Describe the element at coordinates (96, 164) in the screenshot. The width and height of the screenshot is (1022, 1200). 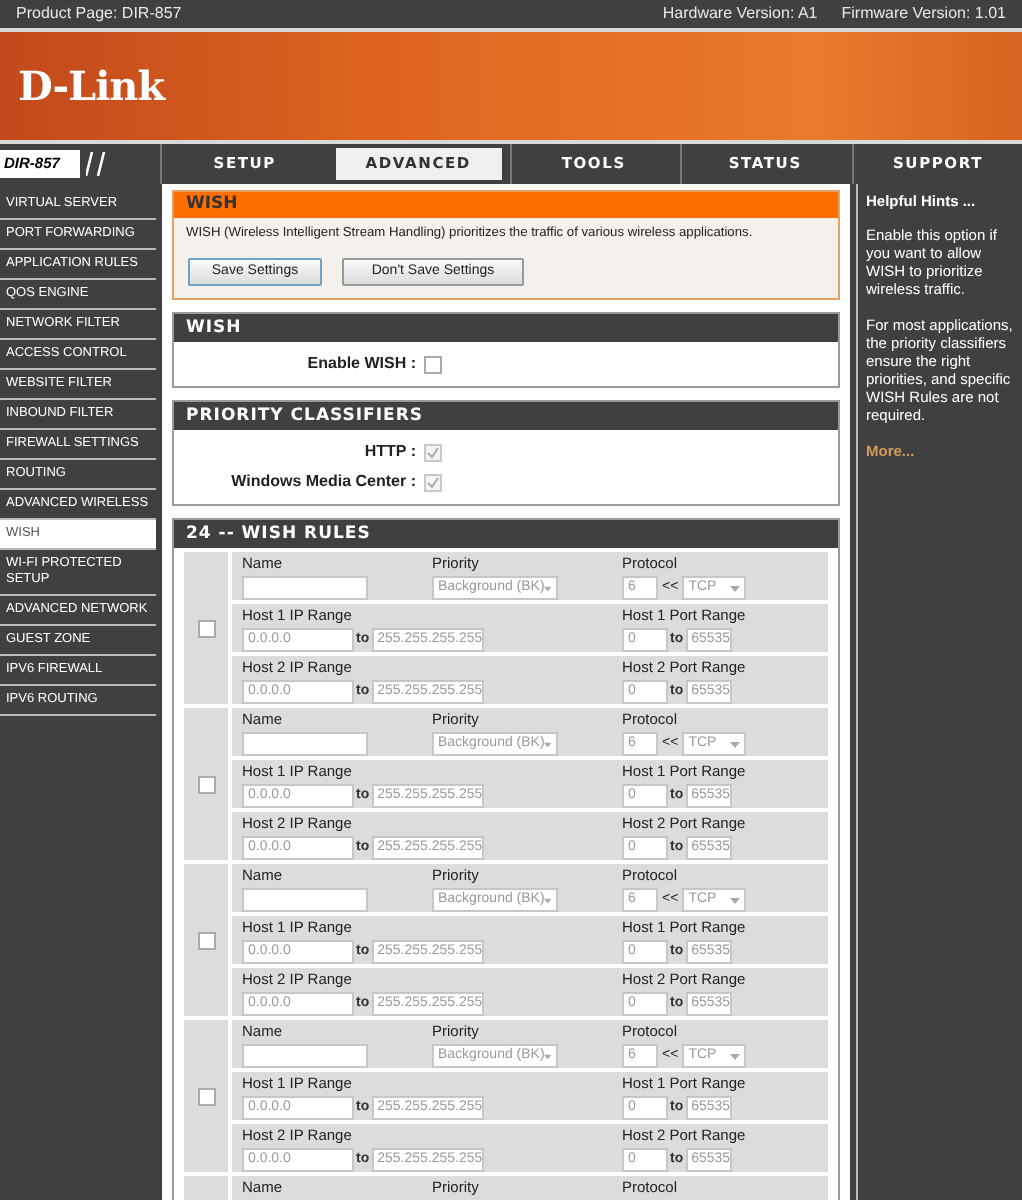
I see `slashes-icon` at that location.